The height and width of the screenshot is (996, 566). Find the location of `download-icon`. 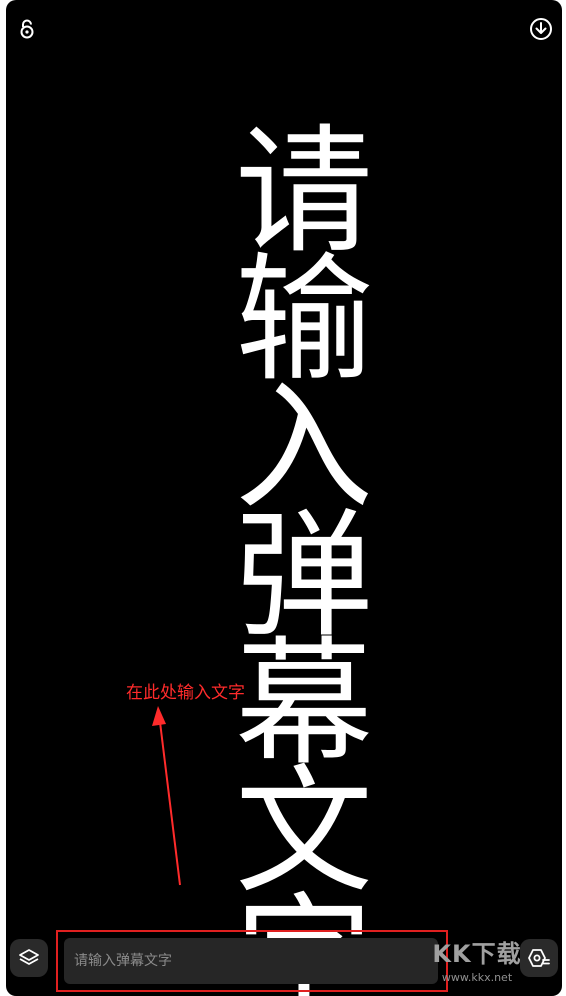

download-icon is located at coordinates (541, 29).